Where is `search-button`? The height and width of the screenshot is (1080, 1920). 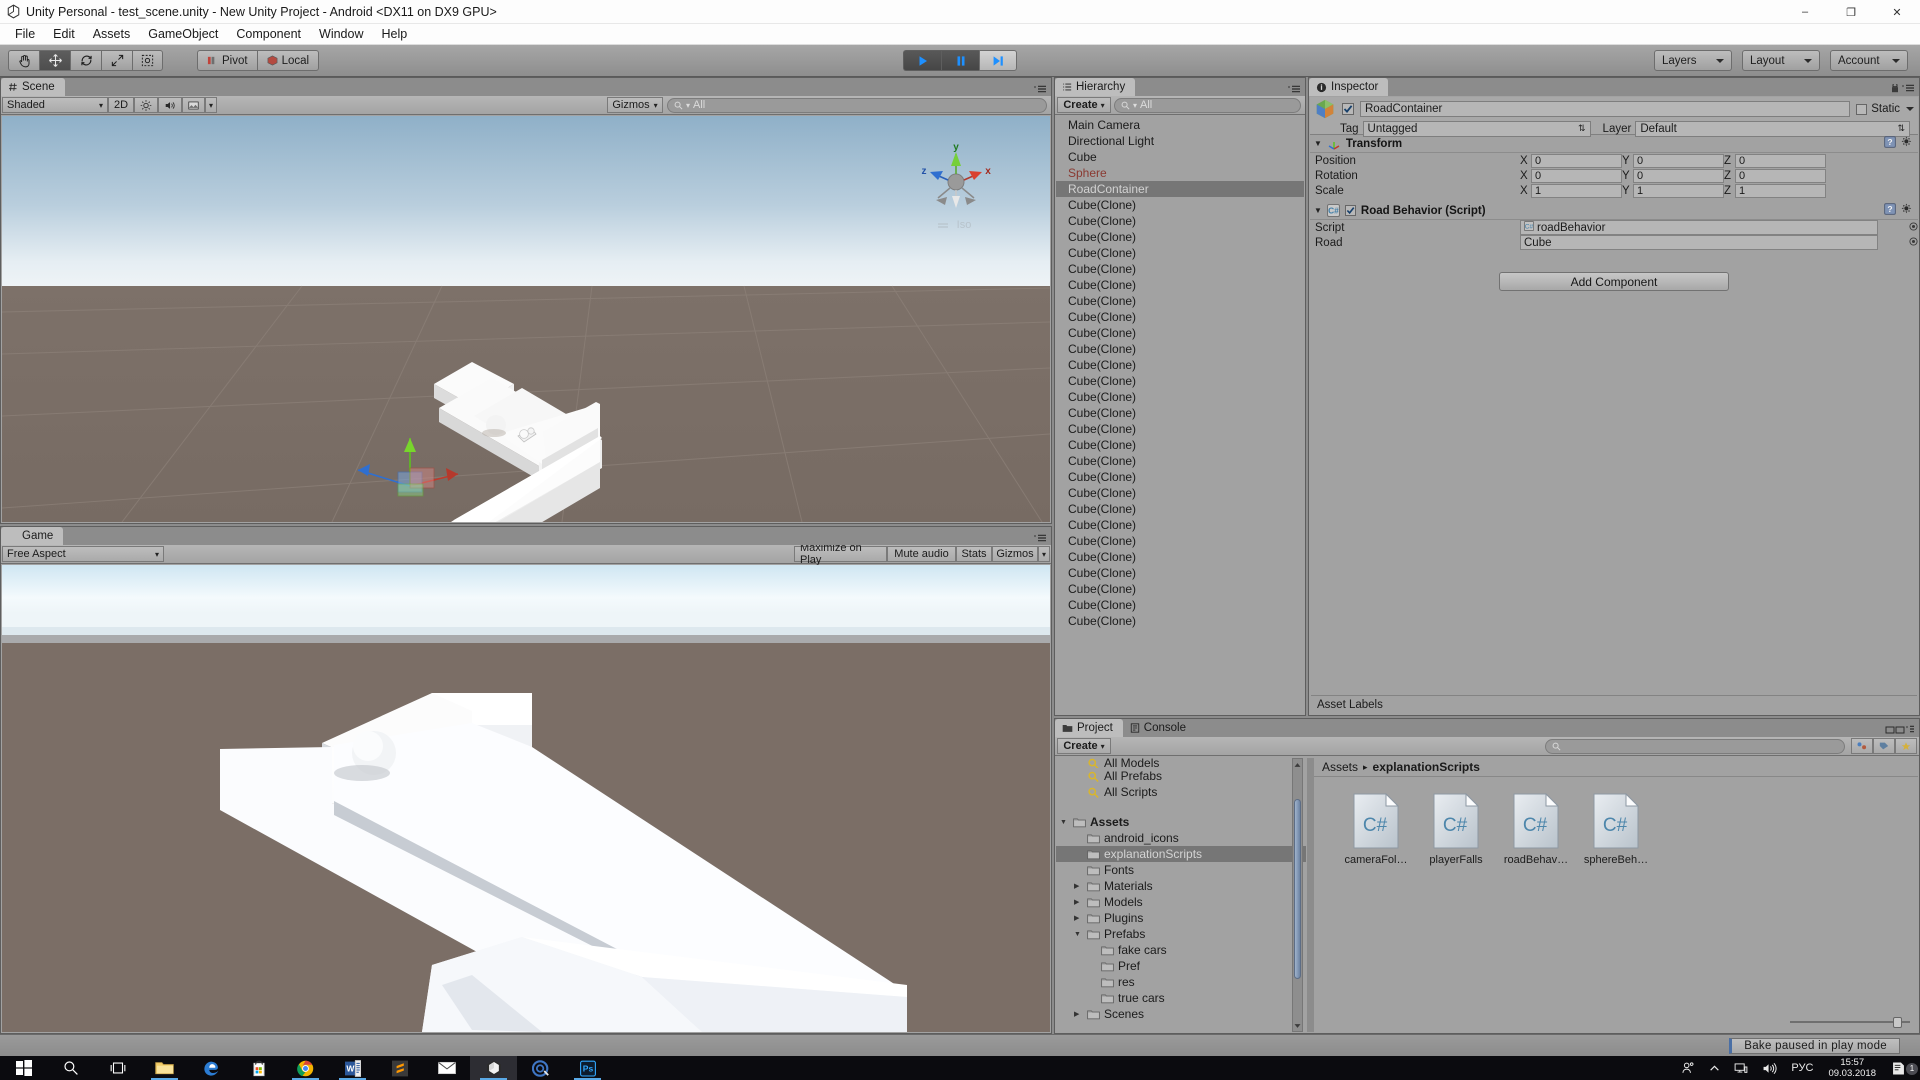 search-button is located at coordinates (70, 1068).